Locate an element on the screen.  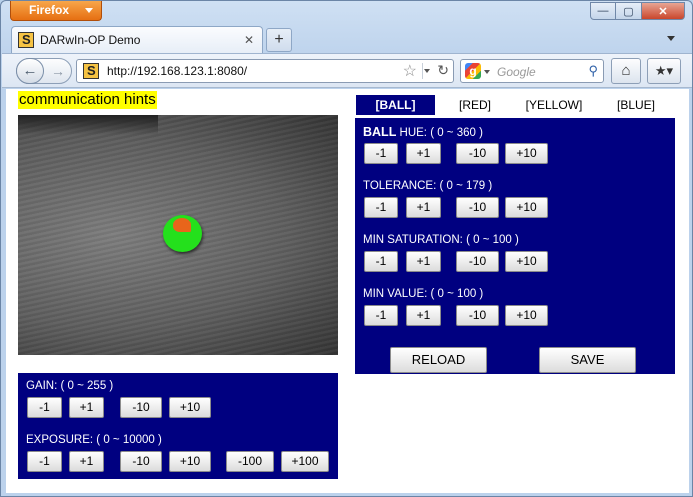
value-plus-10-button: +10 is located at coordinates (526, 315).